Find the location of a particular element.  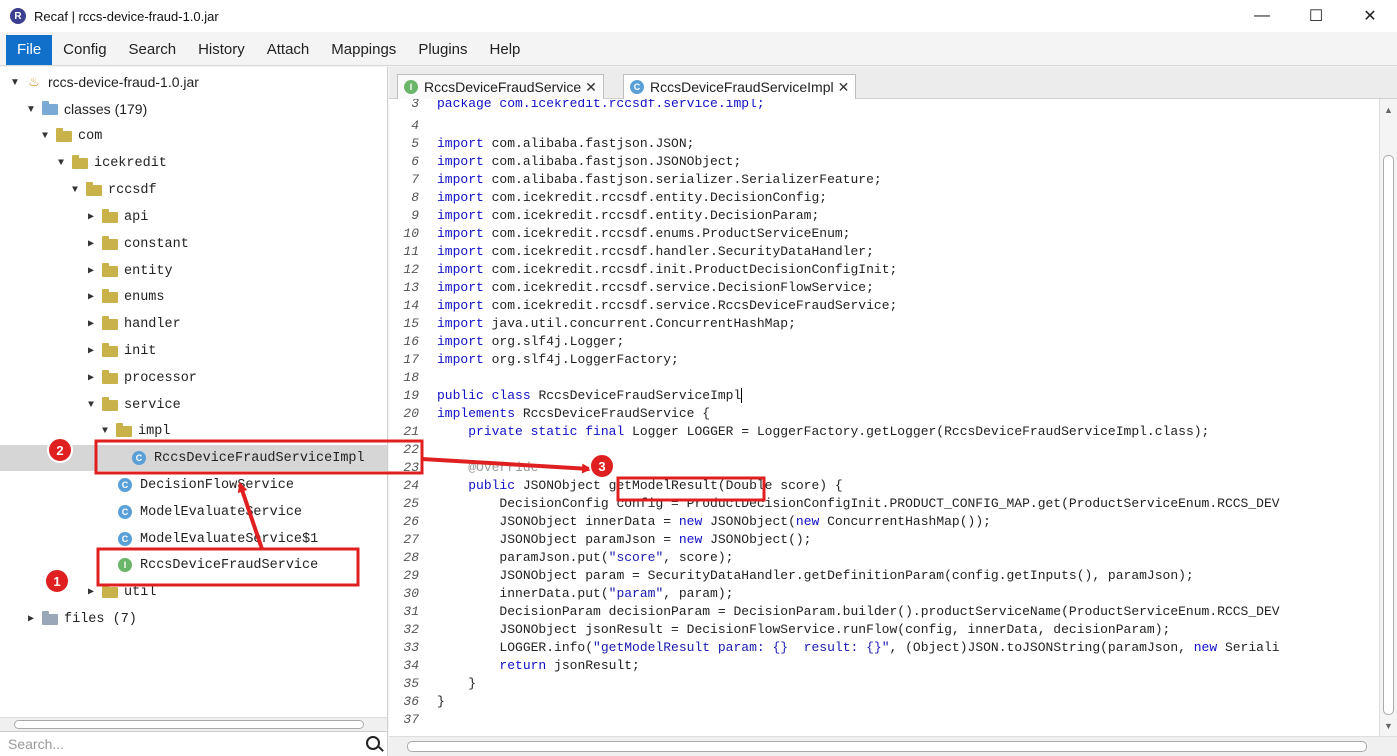

menu-help: Help is located at coordinates (505, 50).